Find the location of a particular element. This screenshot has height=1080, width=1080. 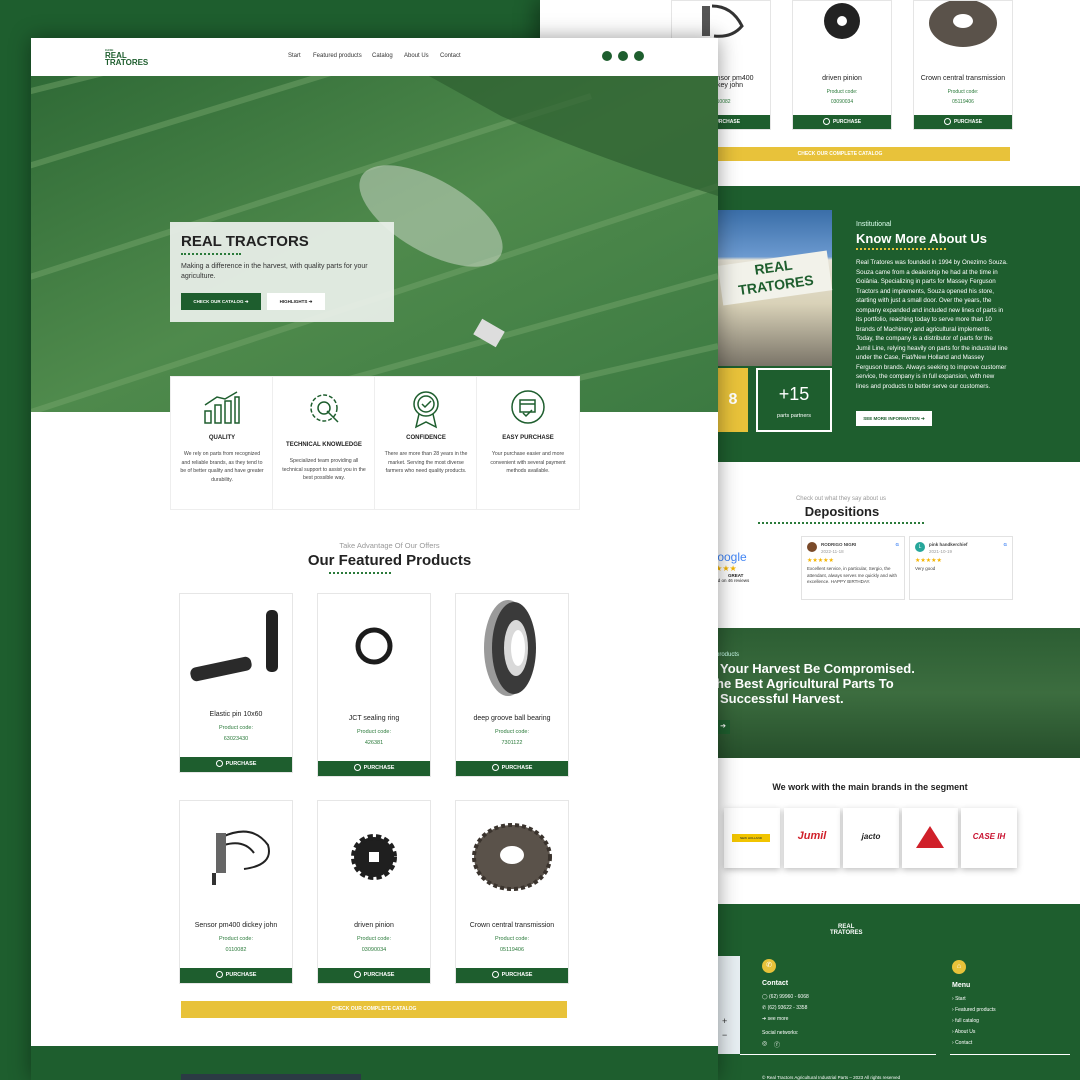

product-name: Elastic pin 10x60 is located at coordinates (236, 714).